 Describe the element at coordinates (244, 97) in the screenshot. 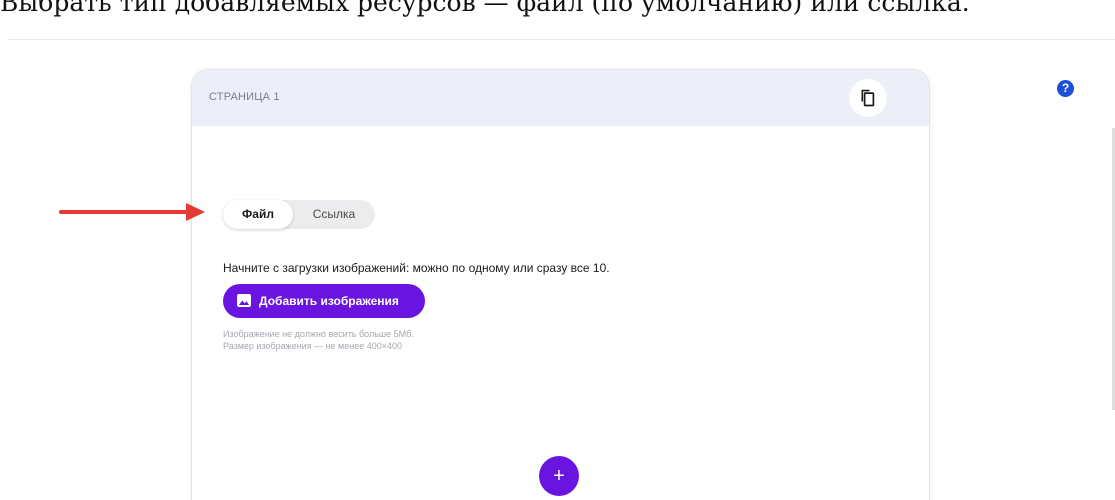

I see `page-title: СТРАНИЦА 1` at that location.